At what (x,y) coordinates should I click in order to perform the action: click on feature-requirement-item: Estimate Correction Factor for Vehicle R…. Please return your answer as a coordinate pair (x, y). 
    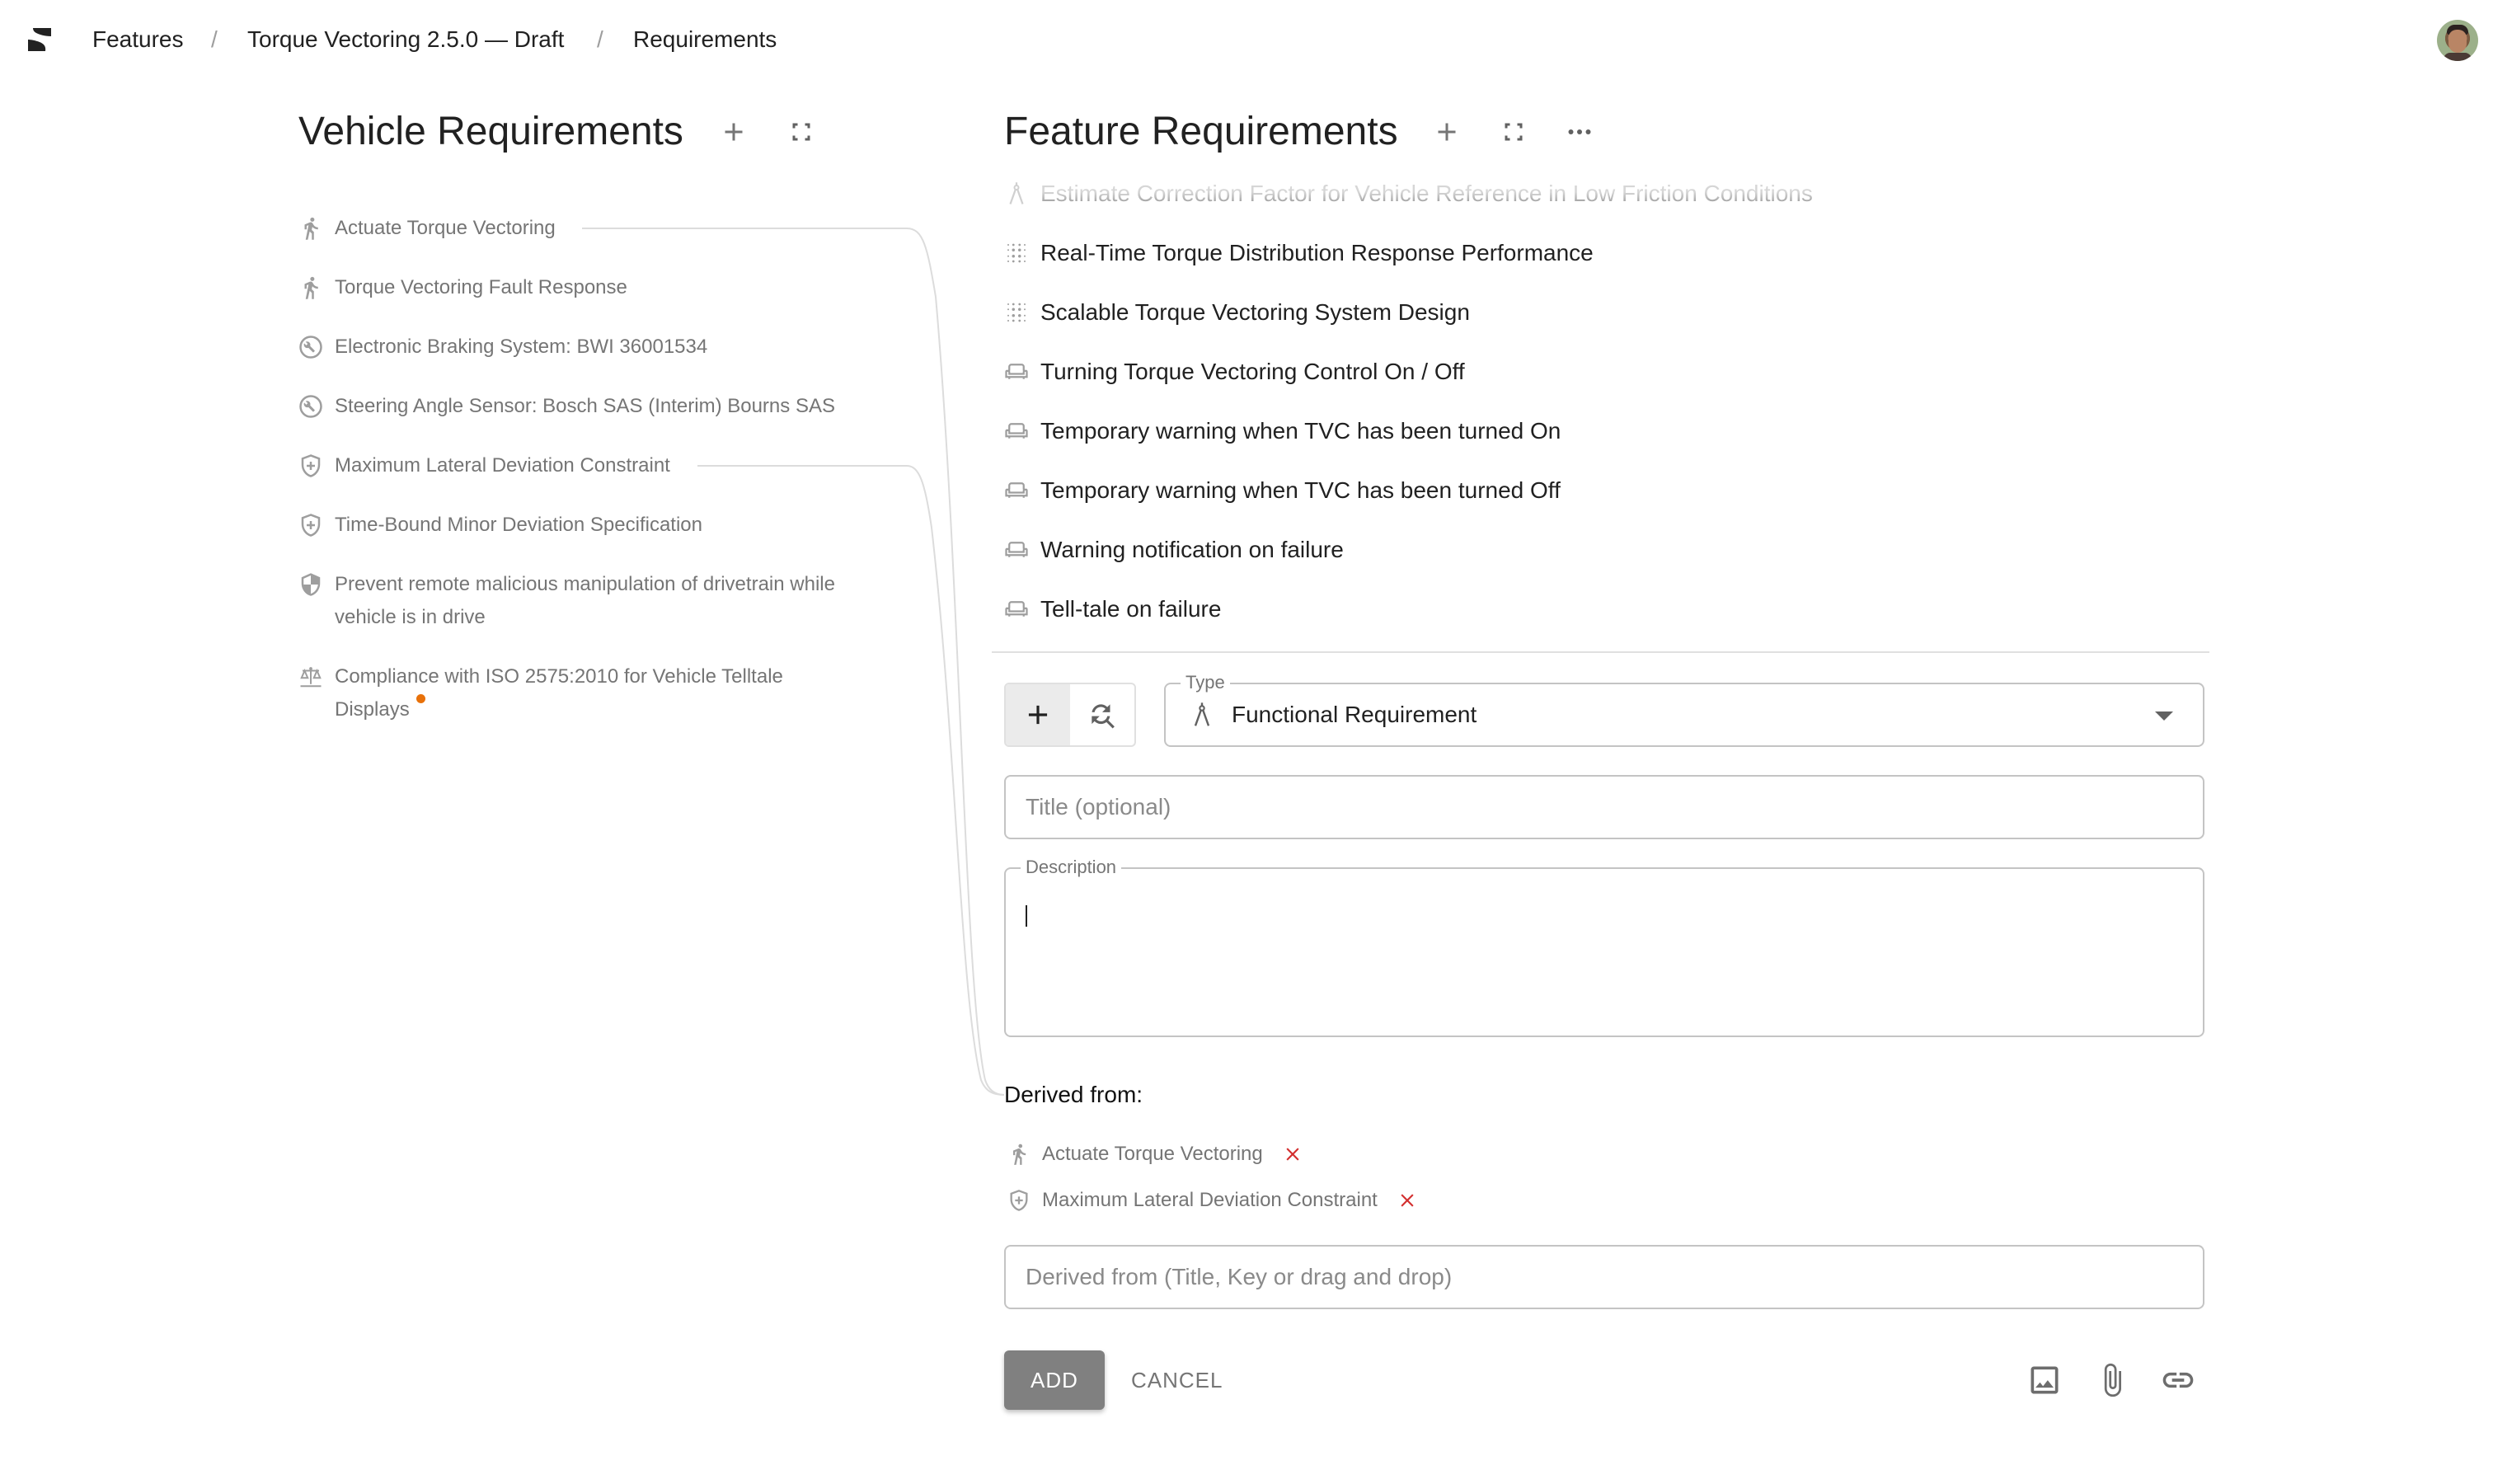
    Looking at the image, I should click on (1408, 193).